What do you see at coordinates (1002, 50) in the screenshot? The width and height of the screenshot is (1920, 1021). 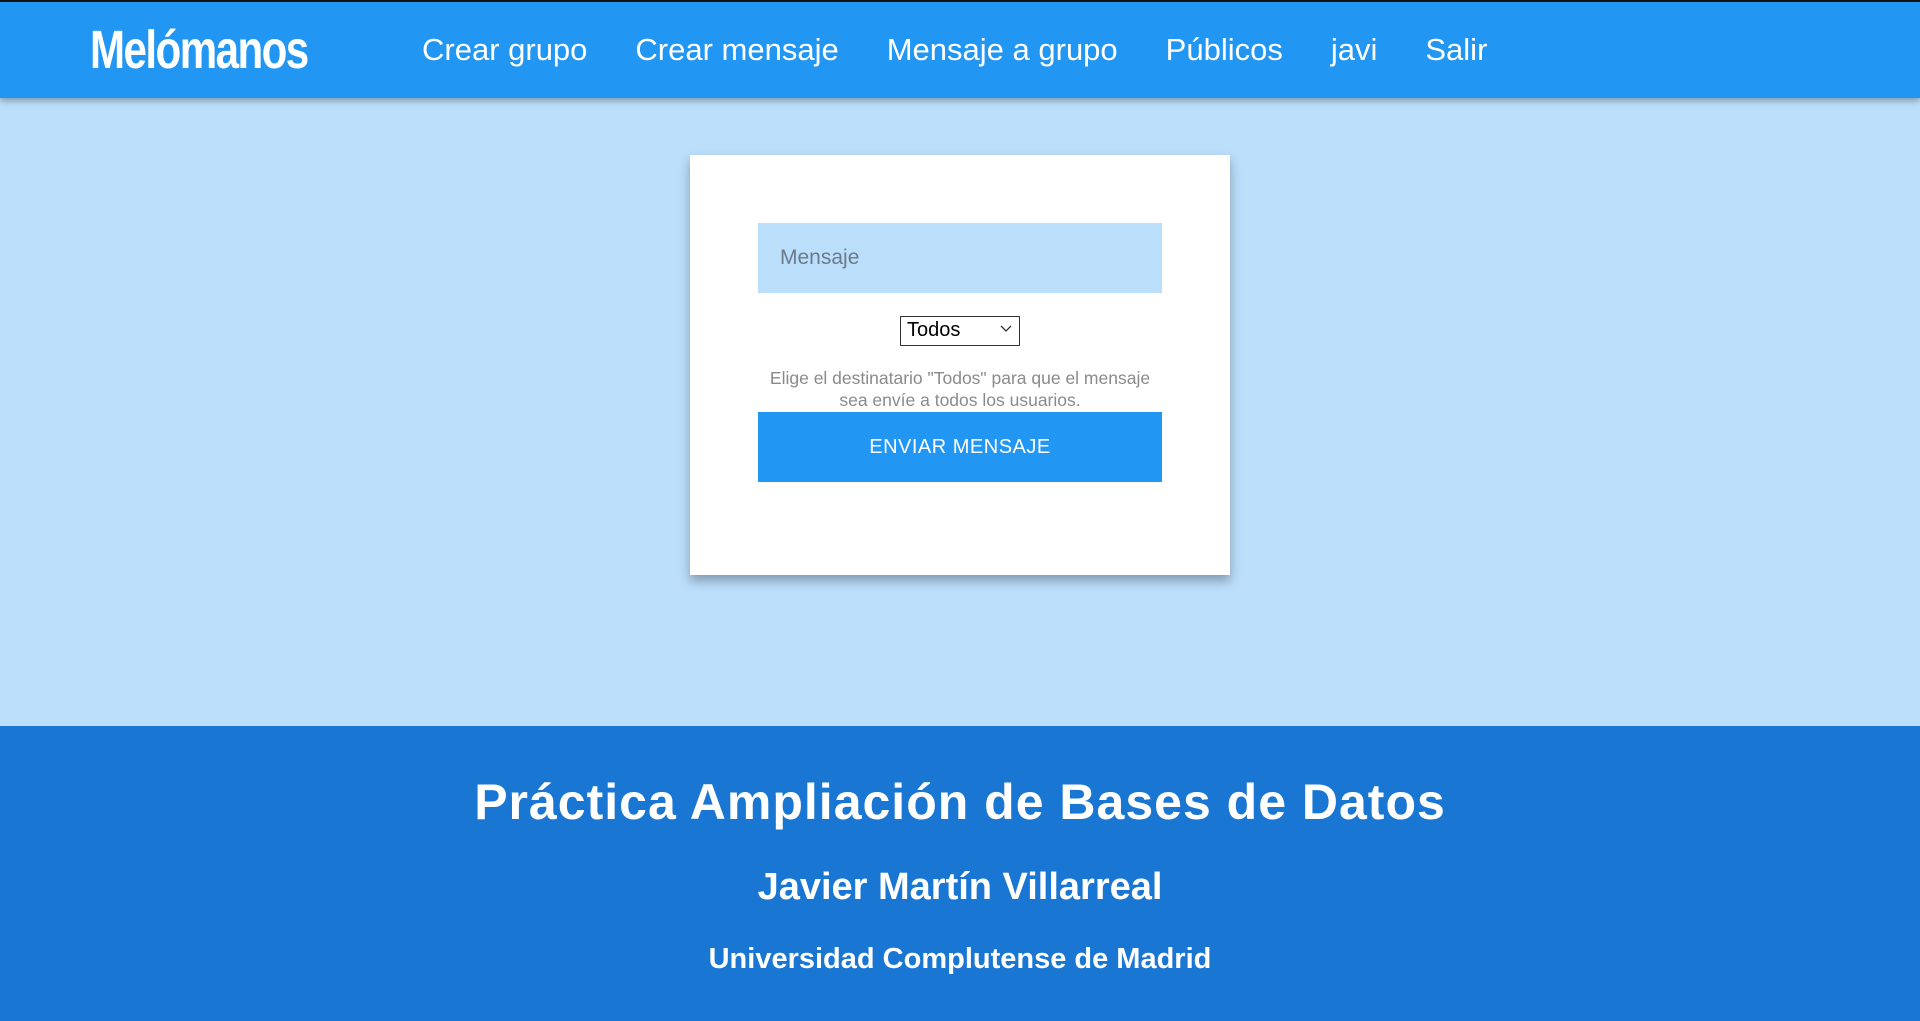 I see `nav-link-mensaje-a-grupo: Mensaje a grupo` at bounding box center [1002, 50].